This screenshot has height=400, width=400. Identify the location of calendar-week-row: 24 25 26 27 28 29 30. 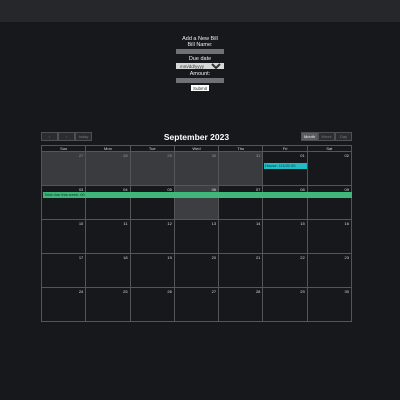
(196, 304).